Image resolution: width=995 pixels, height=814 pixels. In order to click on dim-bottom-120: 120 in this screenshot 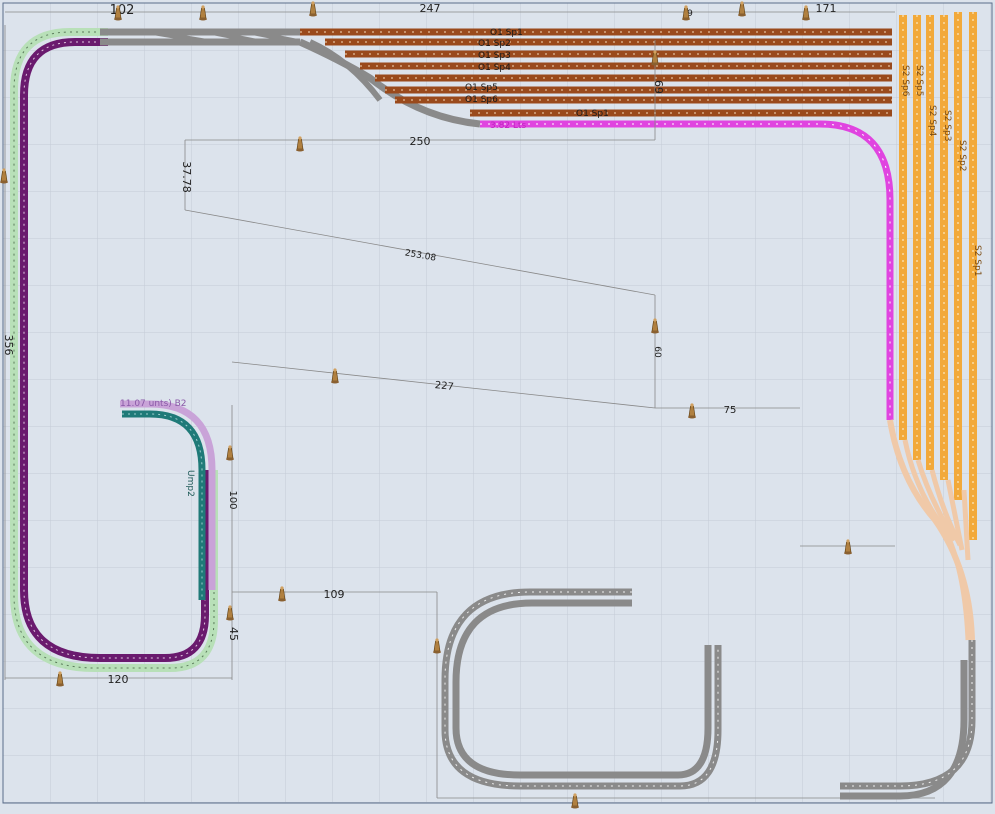, I will do `click(118, 679)`.